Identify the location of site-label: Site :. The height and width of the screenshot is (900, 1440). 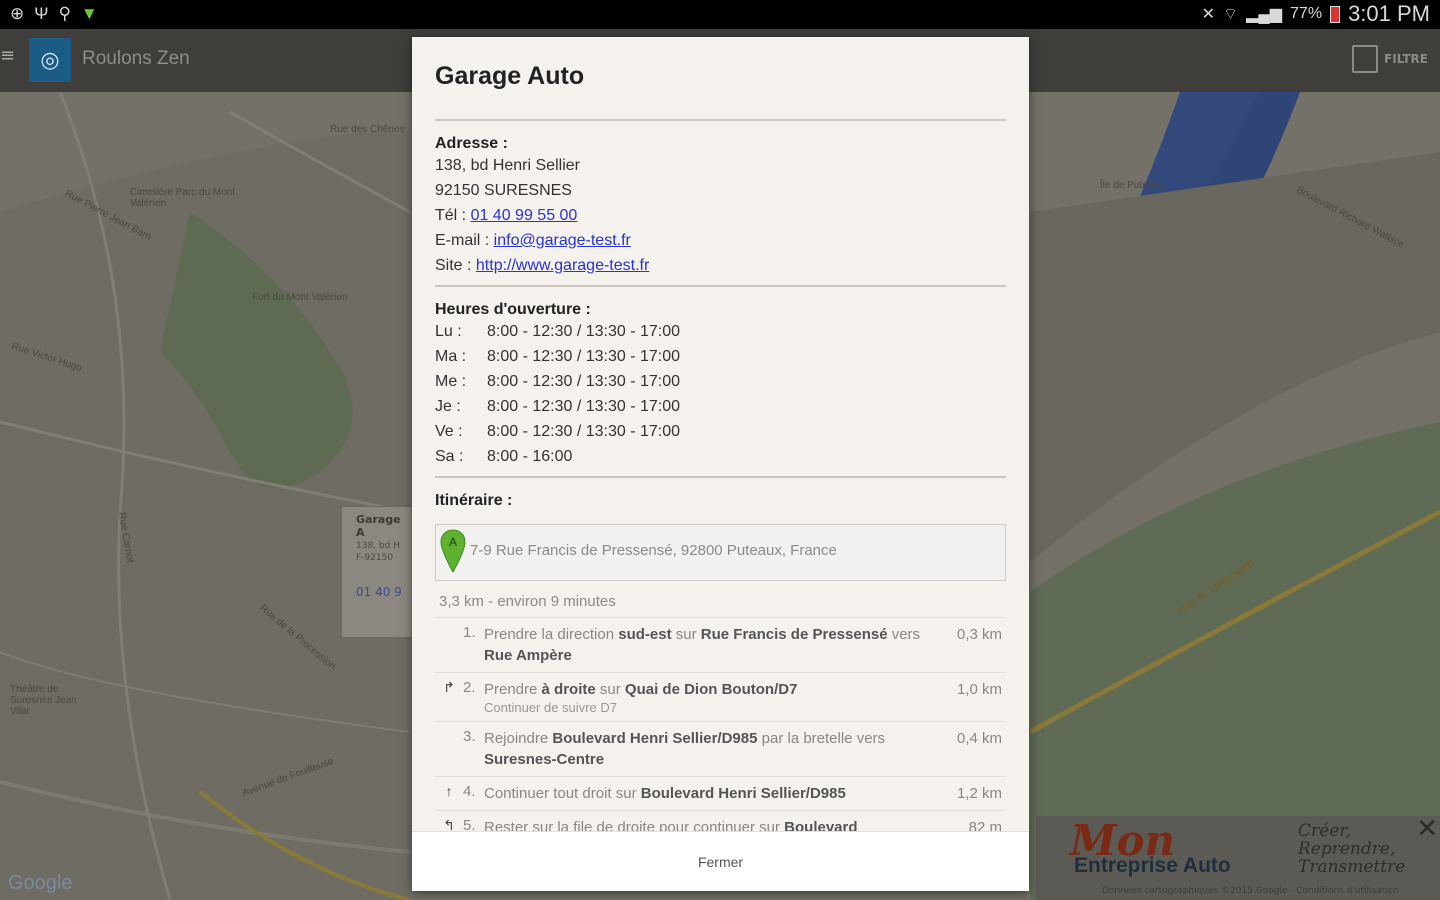
(455, 265).